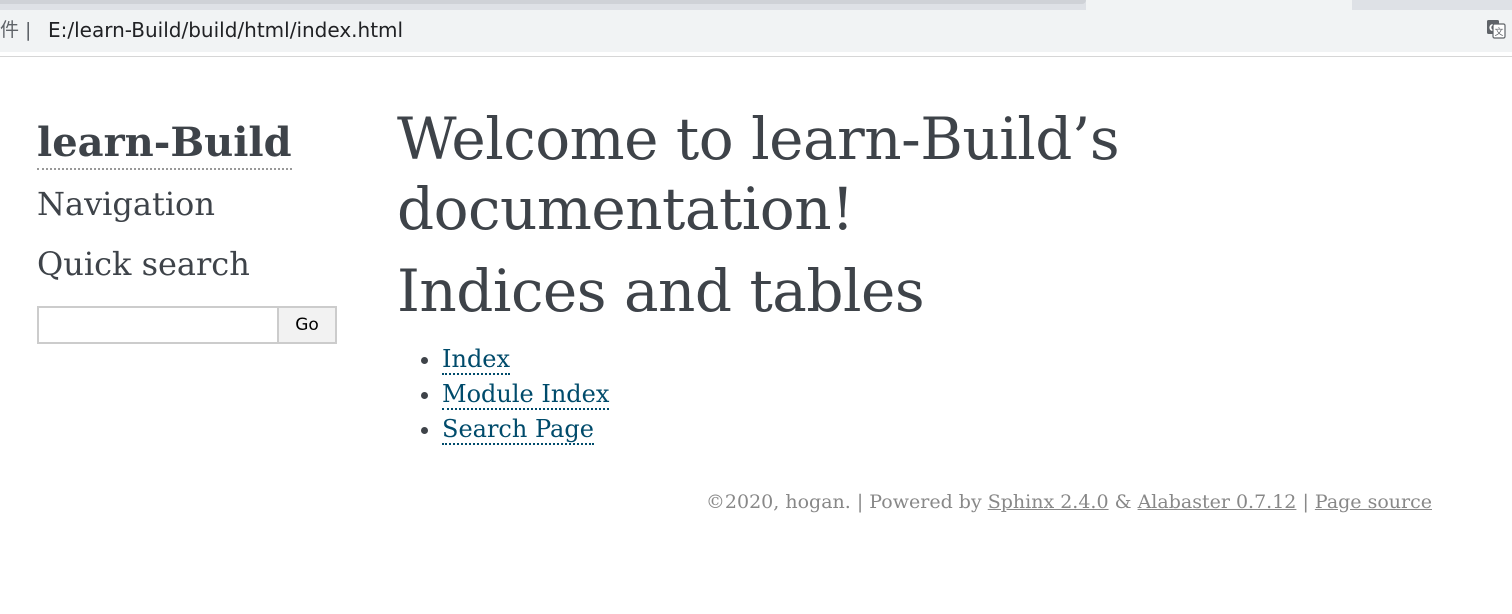 The image size is (1512, 614). What do you see at coordinates (919, 359) in the screenshot?
I see `list-item: Index` at bounding box center [919, 359].